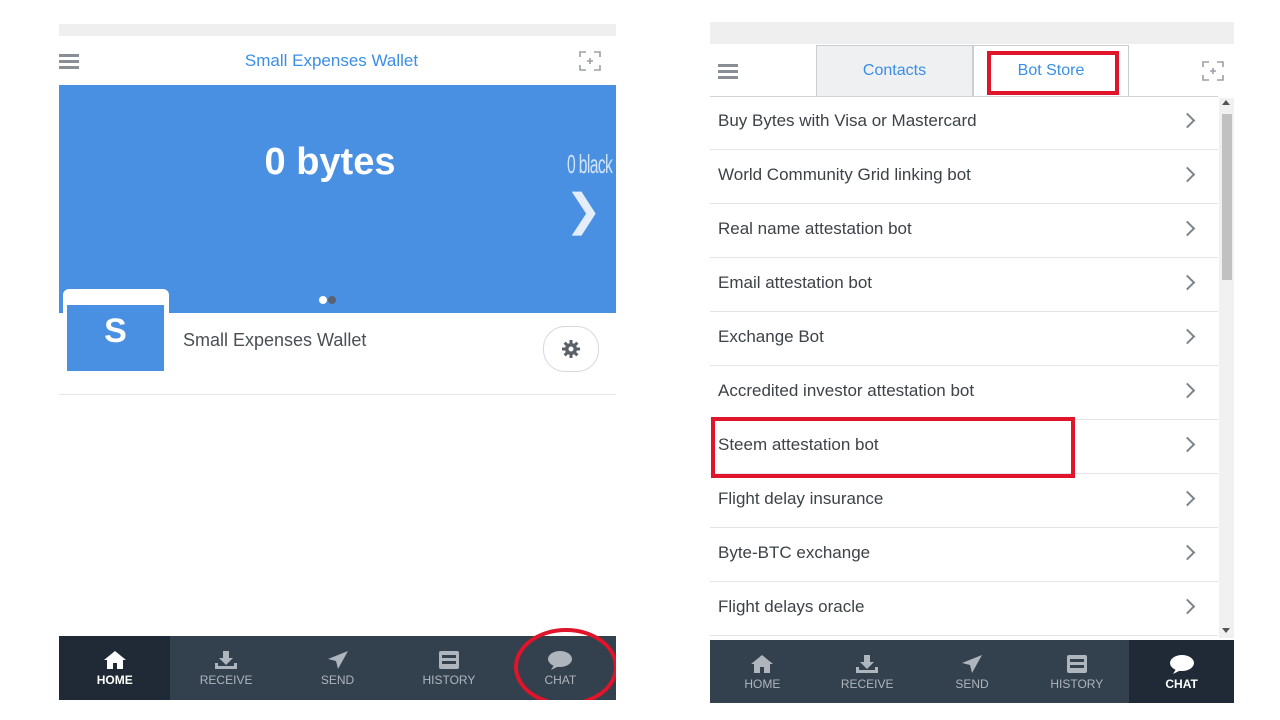 This screenshot has height=720, width=1280. What do you see at coordinates (728, 72) in the screenshot?
I see `menu-icon` at bounding box center [728, 72].